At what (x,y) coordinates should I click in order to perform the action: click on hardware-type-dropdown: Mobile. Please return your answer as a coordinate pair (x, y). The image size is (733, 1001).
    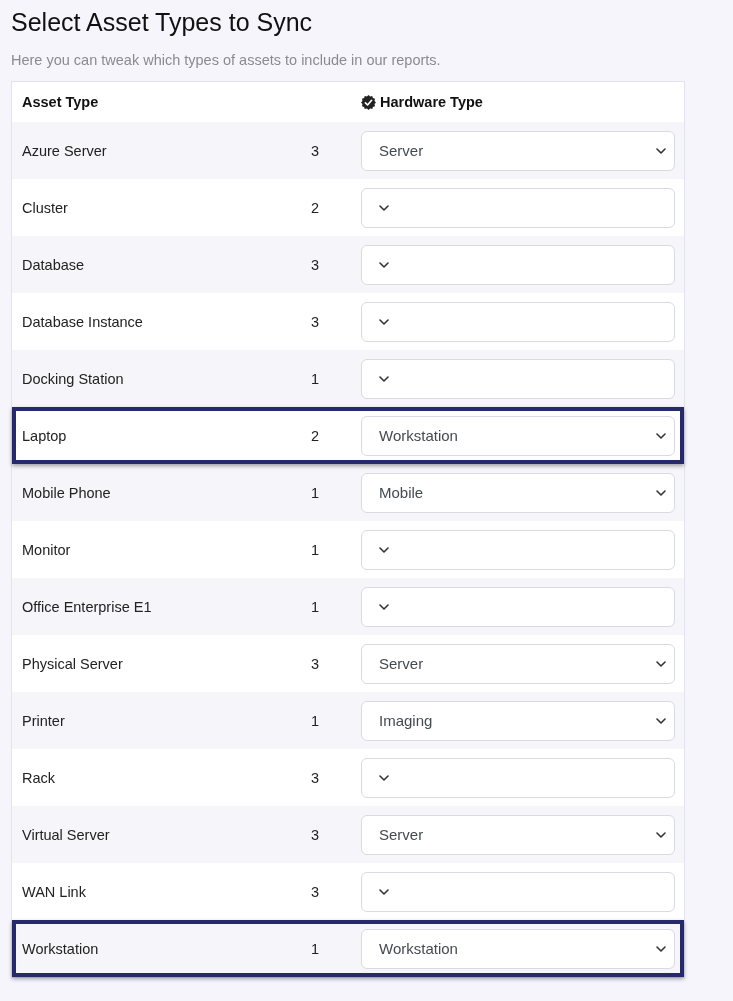
    Looking at the image, I should click on (518, 492).